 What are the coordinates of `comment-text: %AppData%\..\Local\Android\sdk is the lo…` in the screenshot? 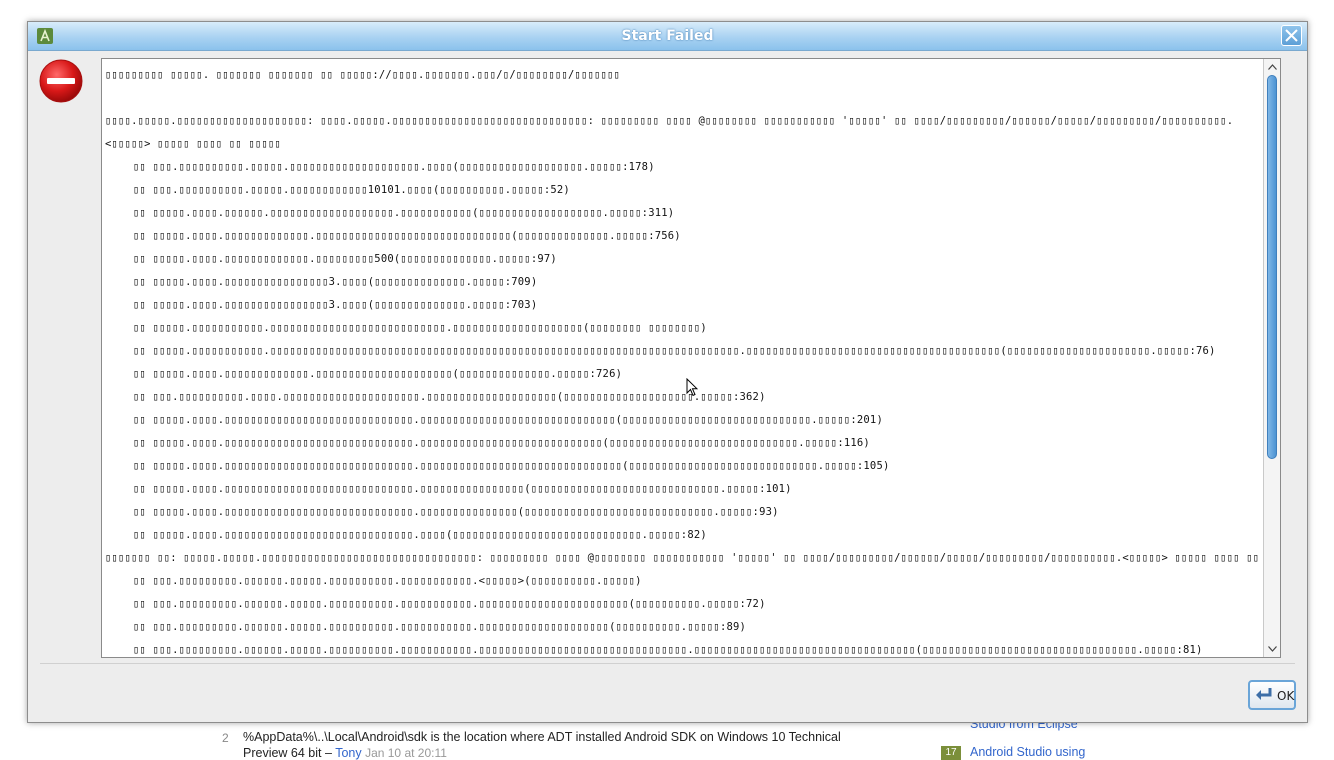 It's located at (542, 737).